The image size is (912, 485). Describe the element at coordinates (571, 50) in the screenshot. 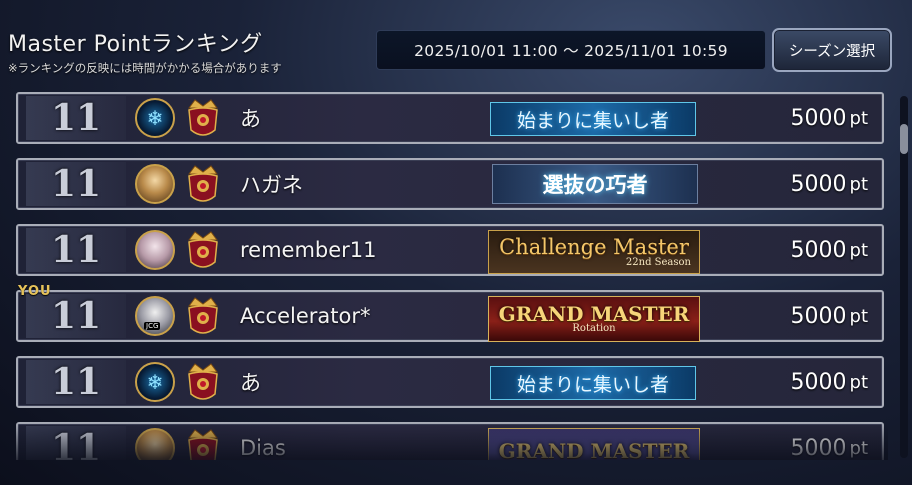

I see `season-period: 2025/10/01 11:00 〜 2025/11/01 10:59` at that location.